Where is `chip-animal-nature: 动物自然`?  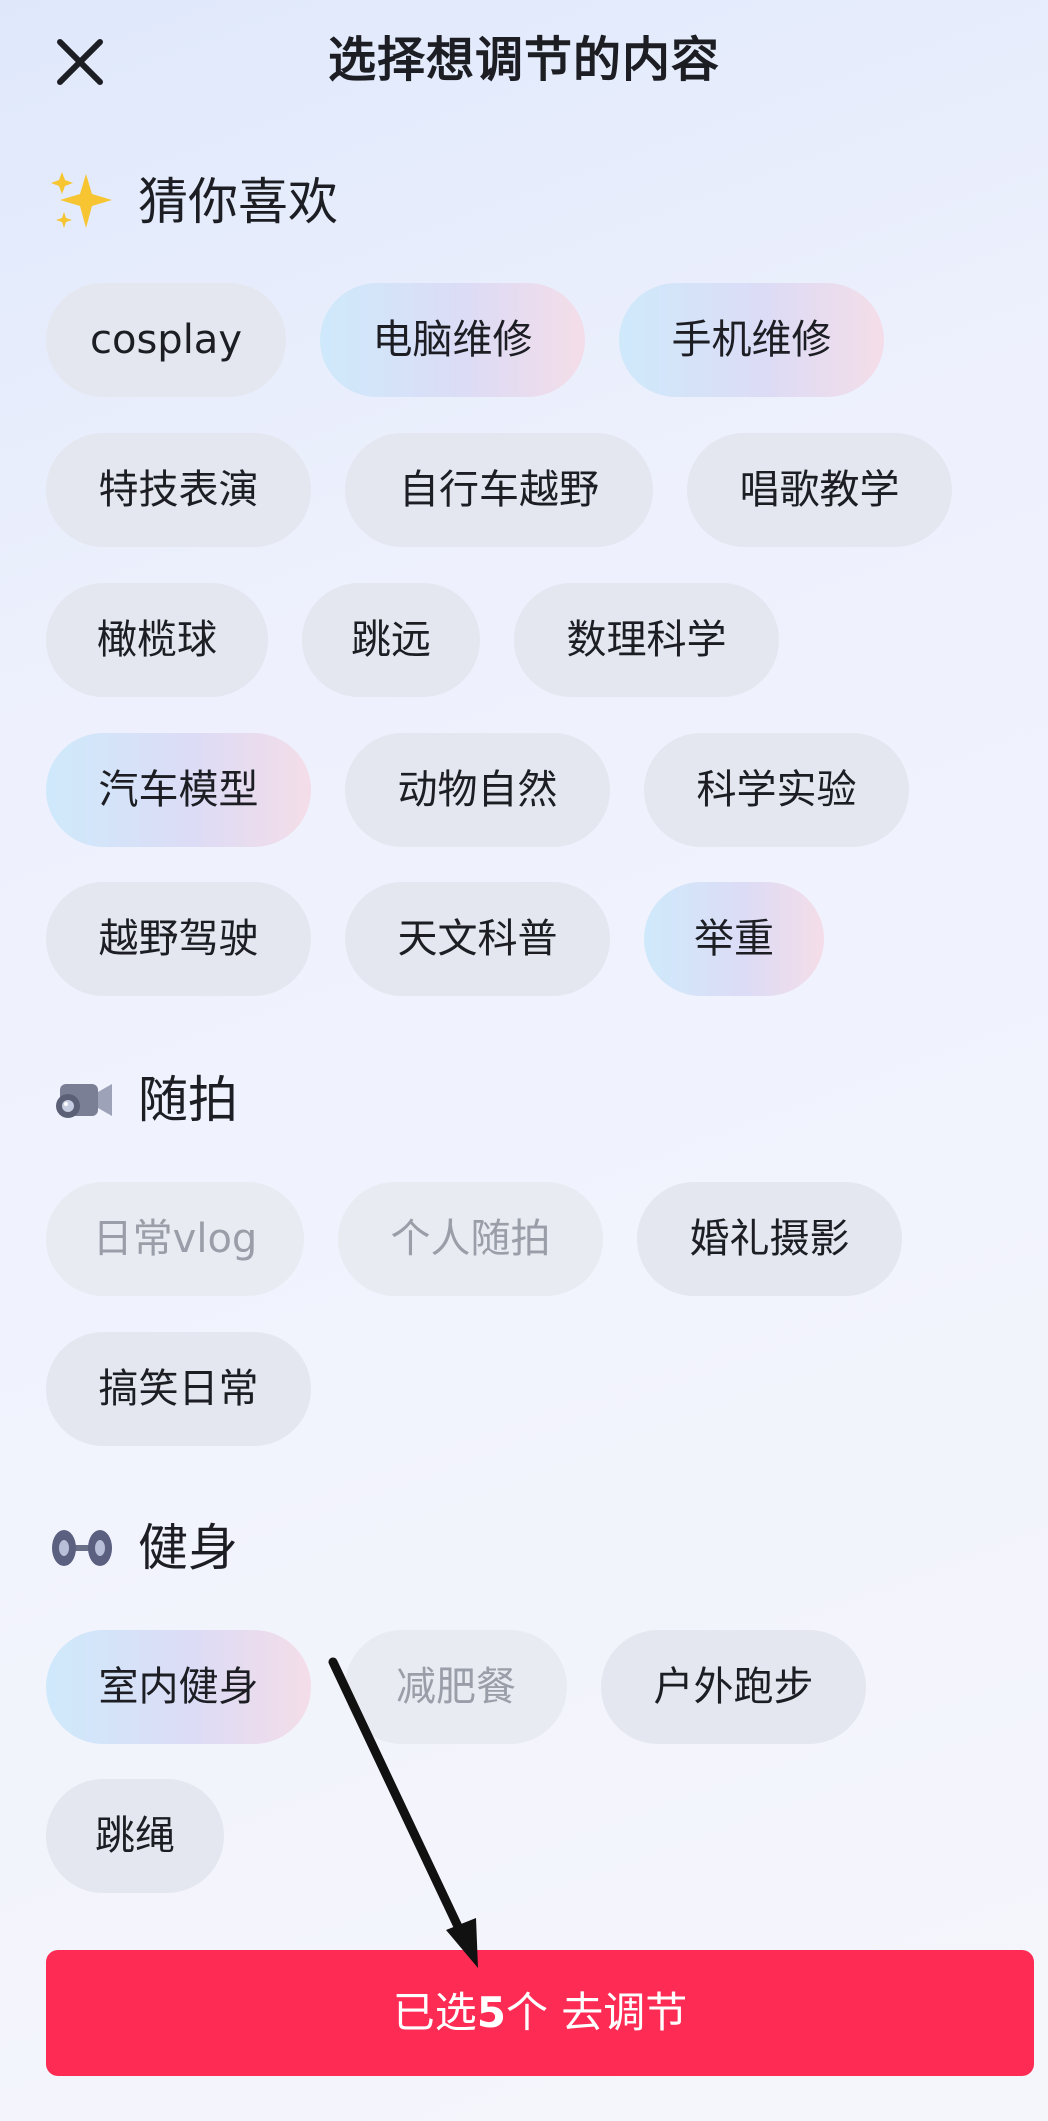
chip-animal-nature: 动物自然 is located at coordinates (477, 790).